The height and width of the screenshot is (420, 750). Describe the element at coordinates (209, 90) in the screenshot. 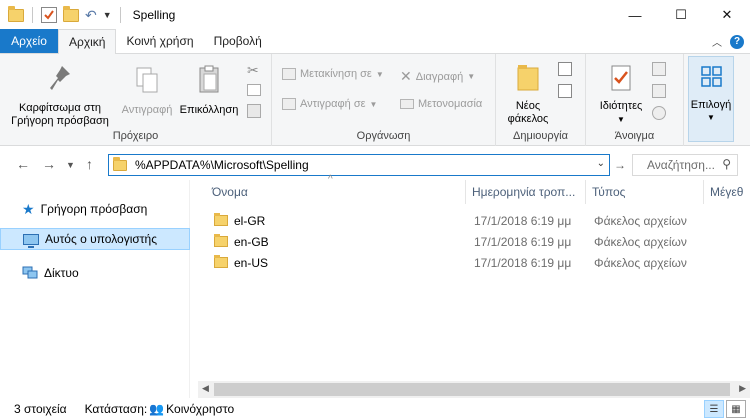

I see `paste-button: Επικόλληση` at that location.